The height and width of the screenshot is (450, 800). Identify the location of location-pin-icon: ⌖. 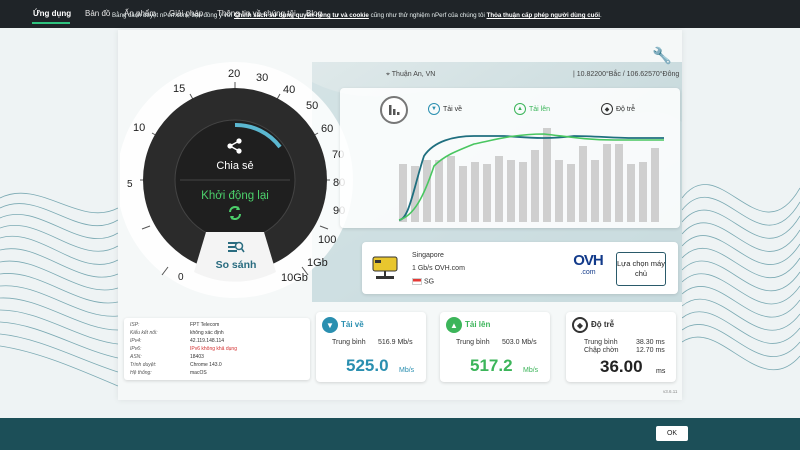
(388, 74).